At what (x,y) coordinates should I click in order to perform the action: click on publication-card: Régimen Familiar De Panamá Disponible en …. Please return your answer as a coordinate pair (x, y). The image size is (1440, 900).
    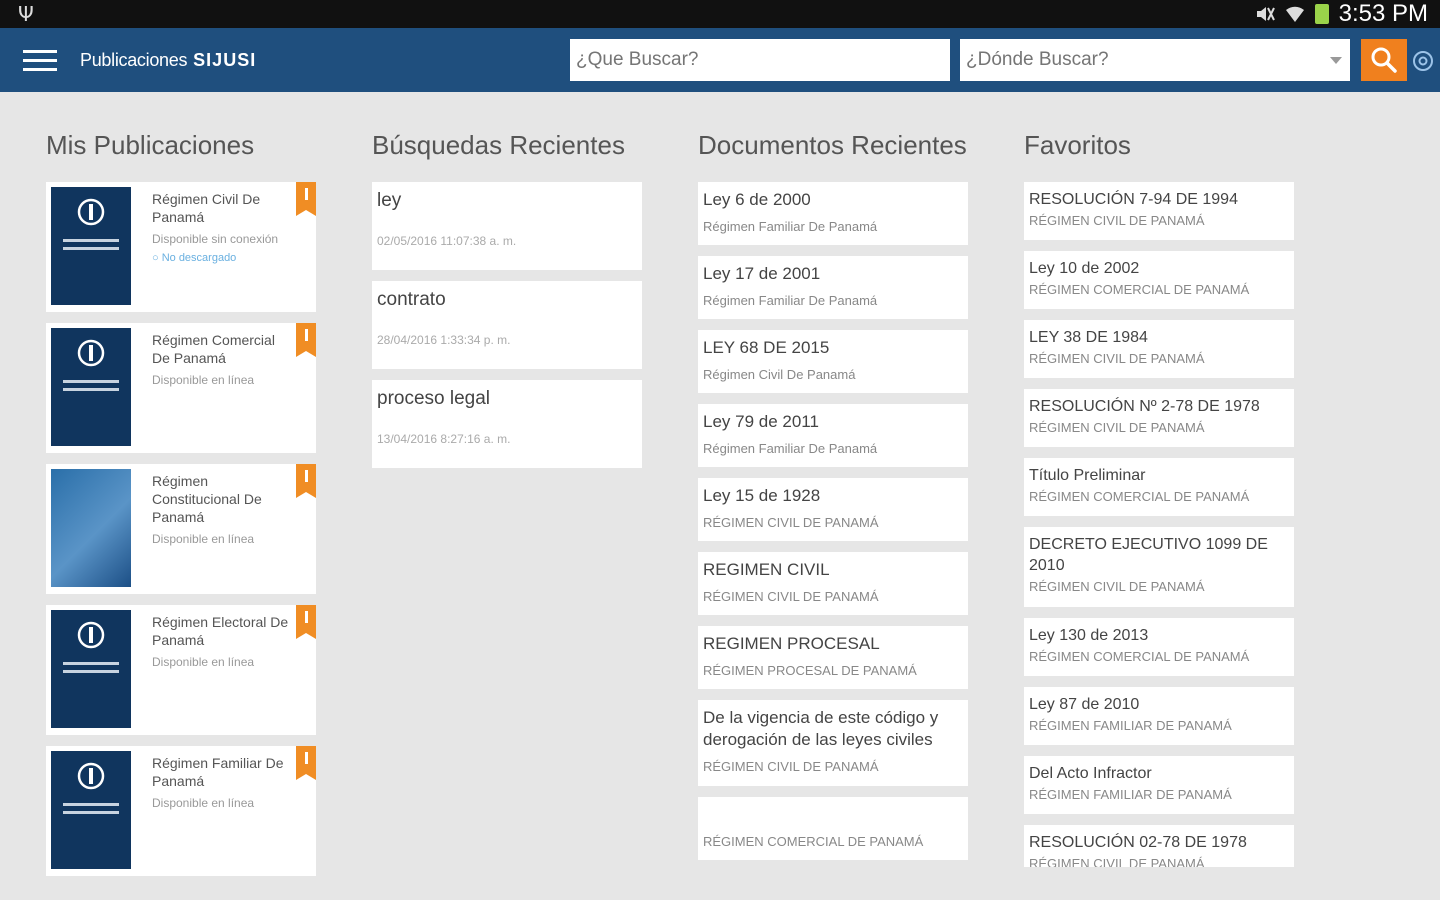
    Looking at the image, I should click on (181, 811).